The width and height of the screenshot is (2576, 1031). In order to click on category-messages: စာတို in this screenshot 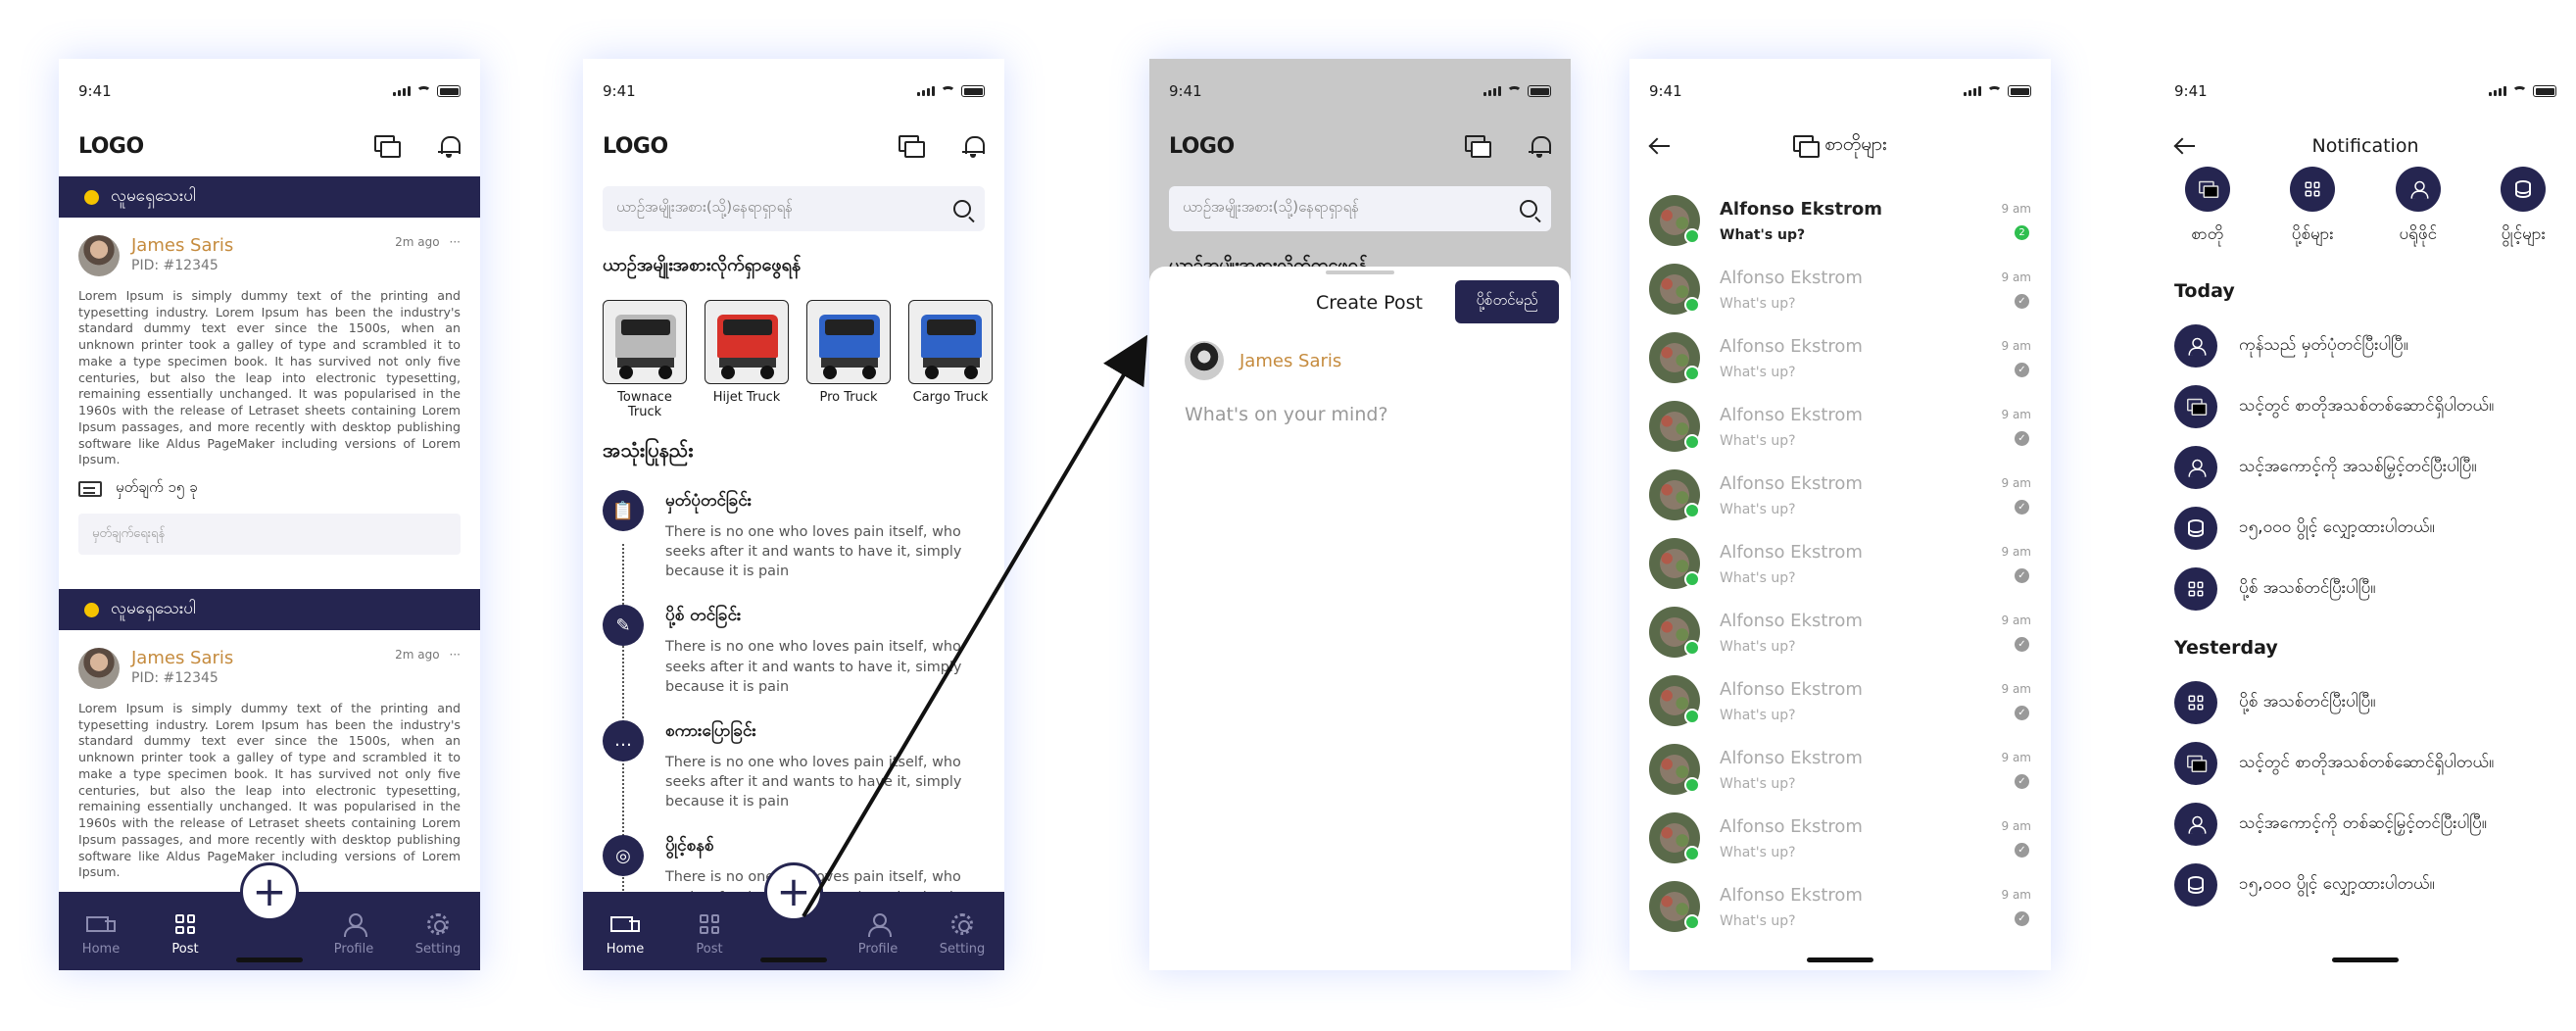, I will do `click(2207, 207)`.